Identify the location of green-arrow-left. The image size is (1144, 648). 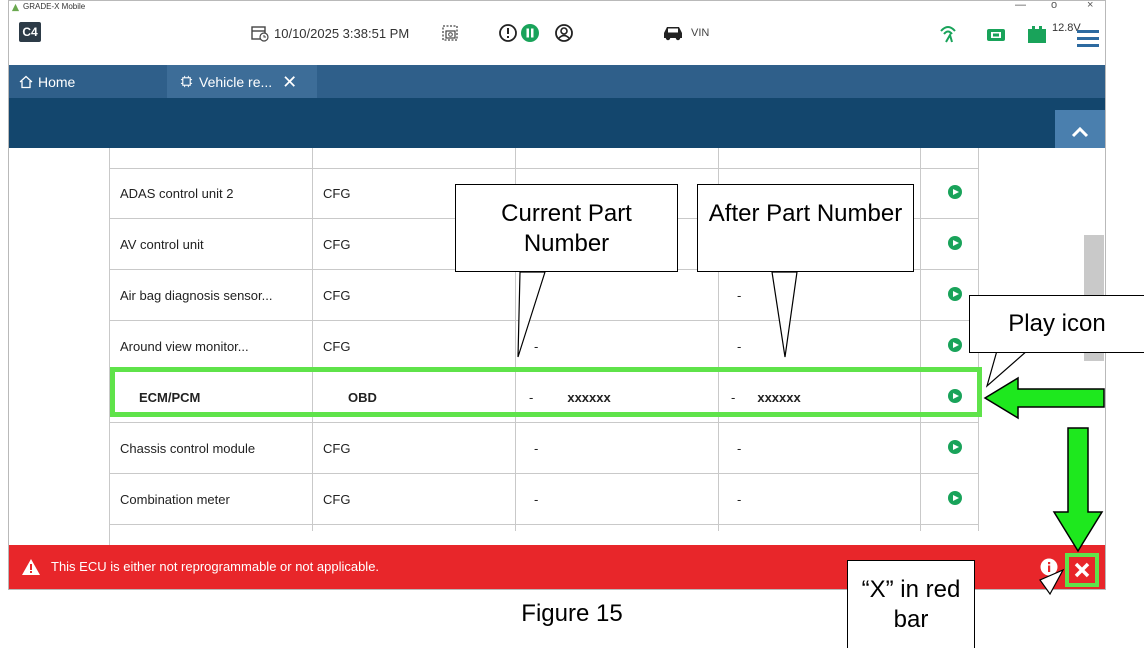
(1044, 398).